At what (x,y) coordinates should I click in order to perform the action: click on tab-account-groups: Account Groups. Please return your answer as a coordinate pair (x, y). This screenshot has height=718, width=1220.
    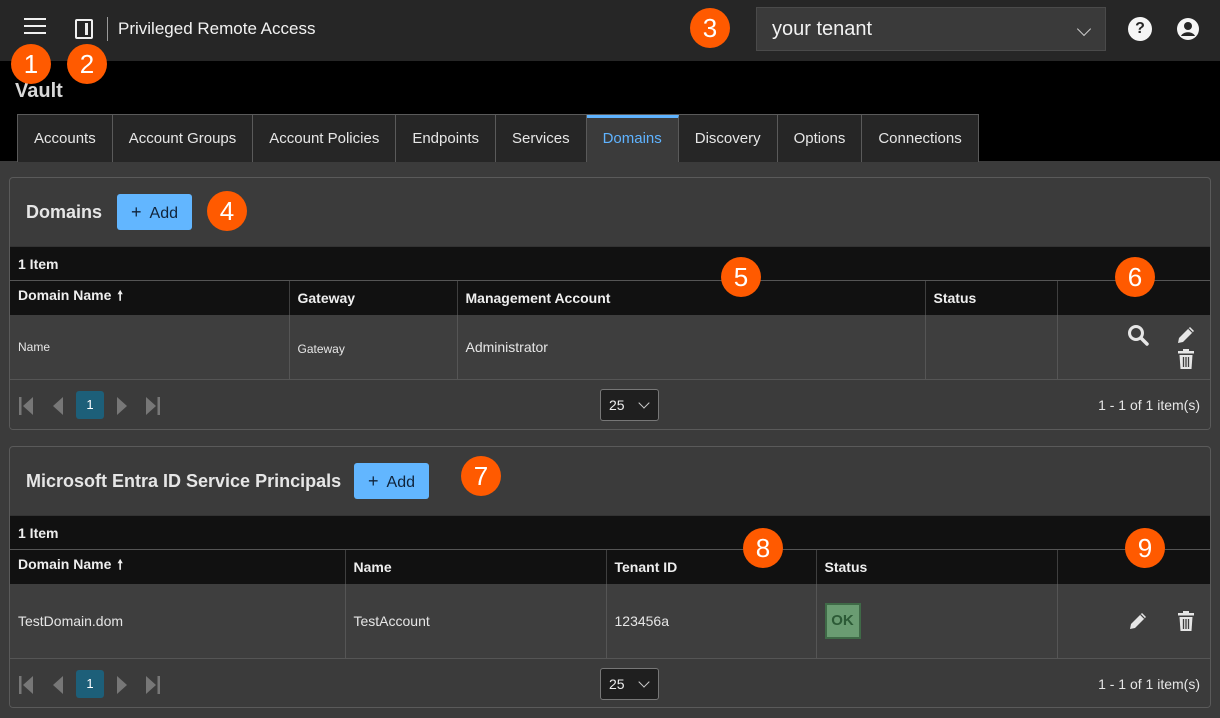
    Looking at the image, I should click on (183, 138).